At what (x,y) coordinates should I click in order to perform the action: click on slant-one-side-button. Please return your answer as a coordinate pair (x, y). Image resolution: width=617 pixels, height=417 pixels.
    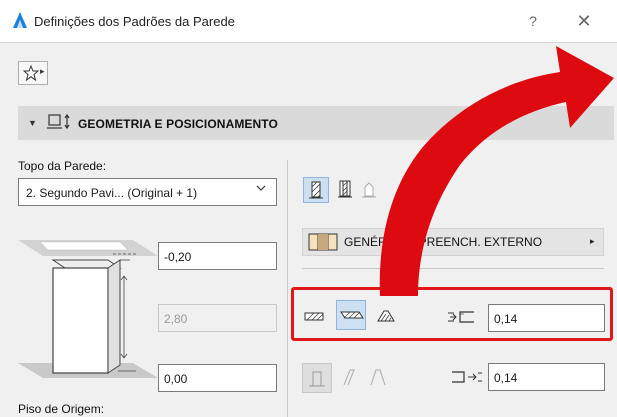
    Looking at the image, I should click on (351, 378).